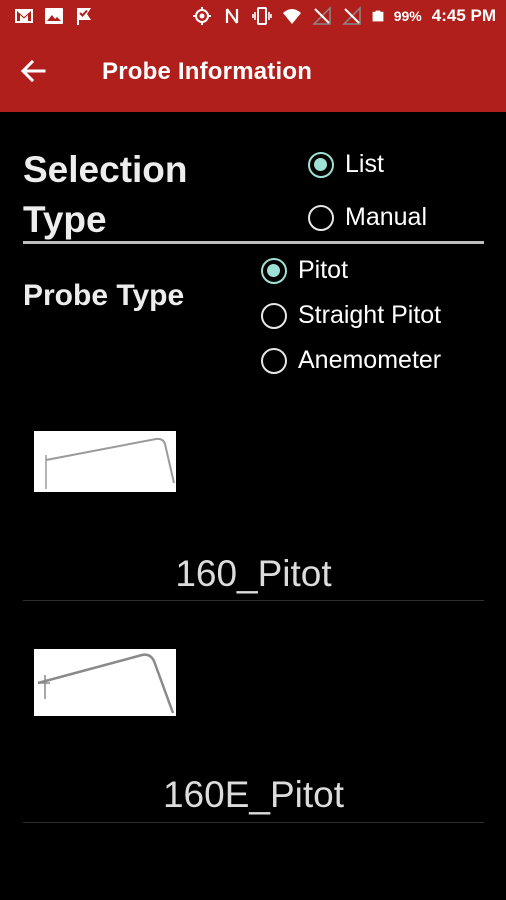  I want to click on image-icon, so click(54, 16).